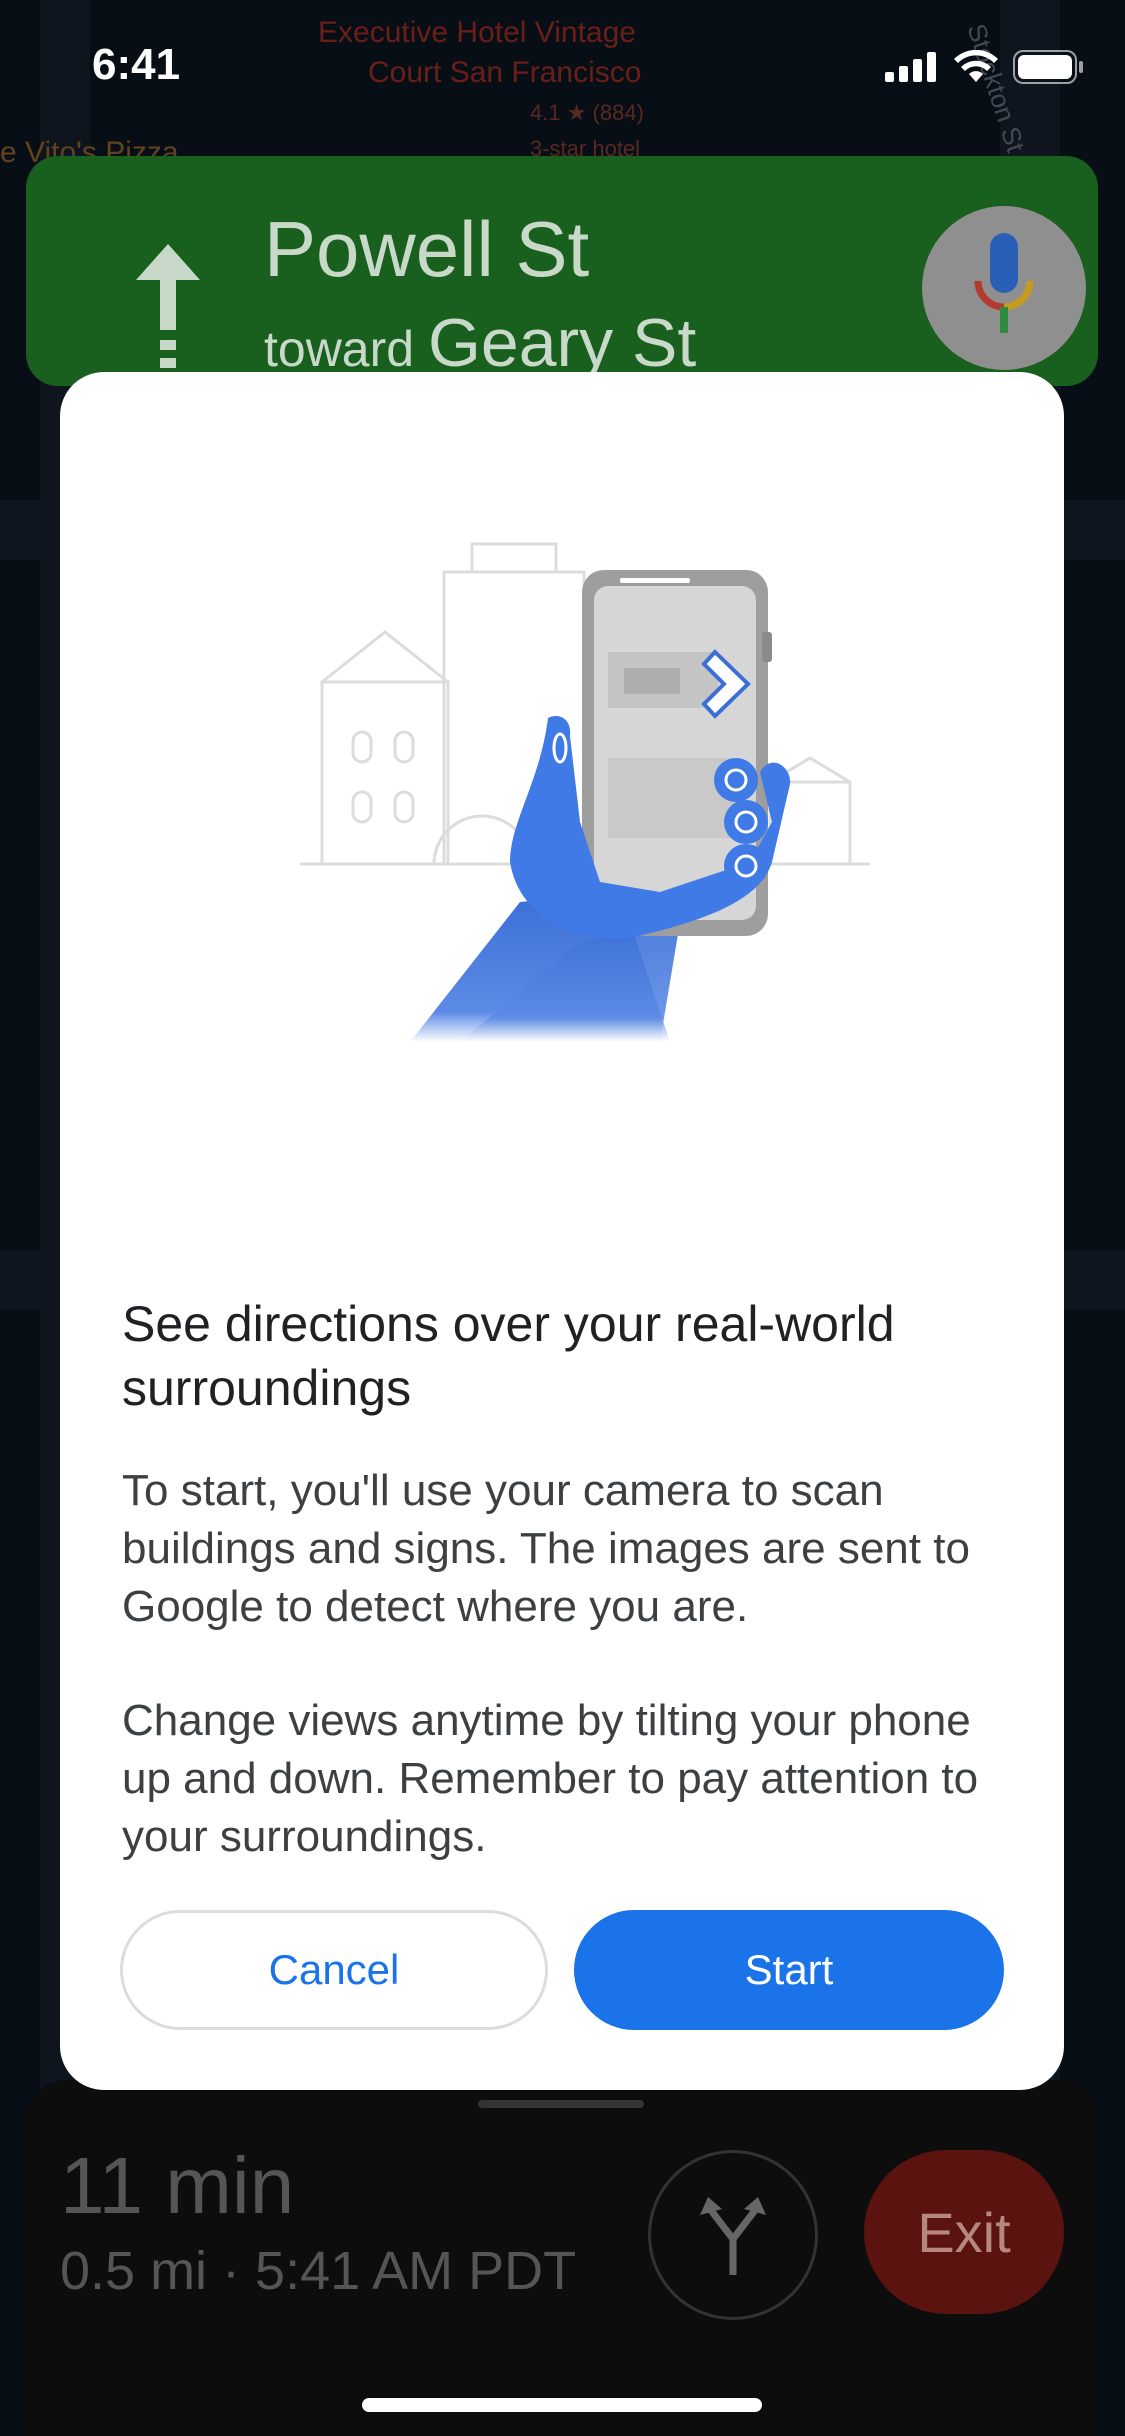  Describe the element at coordinates (427, 249) in the screenshot. I see `current-street: Powell St` at that location.